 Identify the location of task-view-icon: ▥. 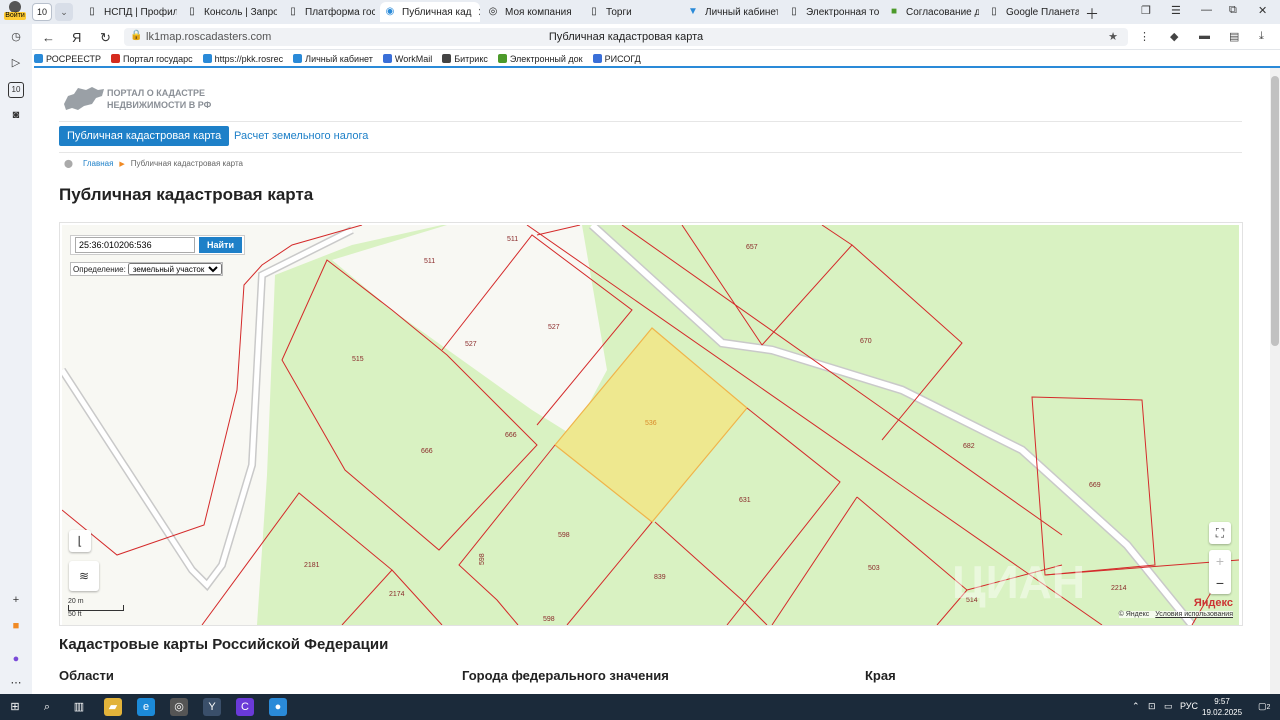
(79, 707).